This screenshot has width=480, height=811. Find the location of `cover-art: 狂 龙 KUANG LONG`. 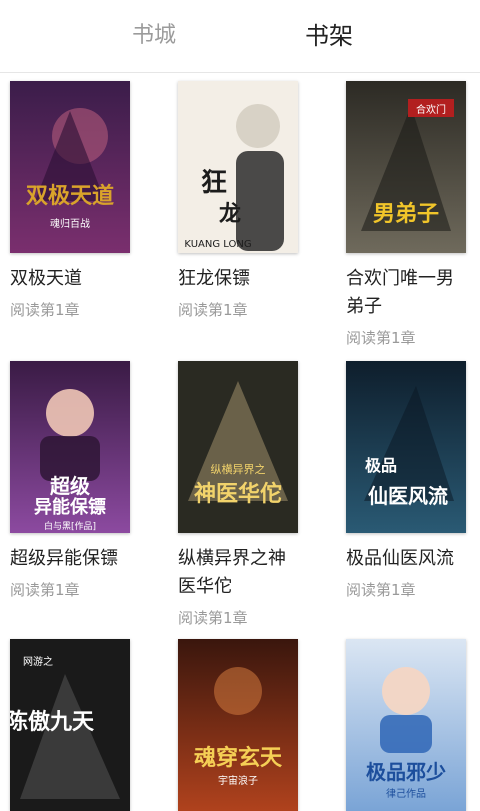

cover-art: 狂 龙 KUANG LONG is located at coordinates (238, 167).